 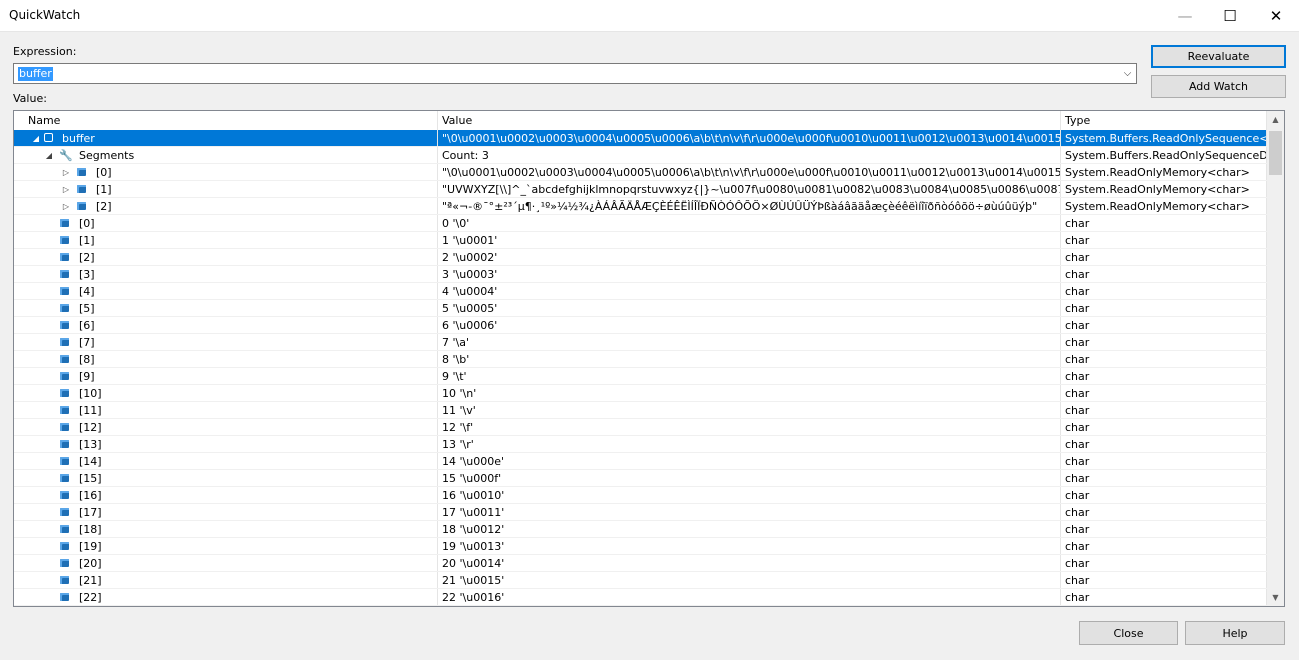 I want to click on table-row: [10] 10 '\n' char, so click(x=640, y=393).